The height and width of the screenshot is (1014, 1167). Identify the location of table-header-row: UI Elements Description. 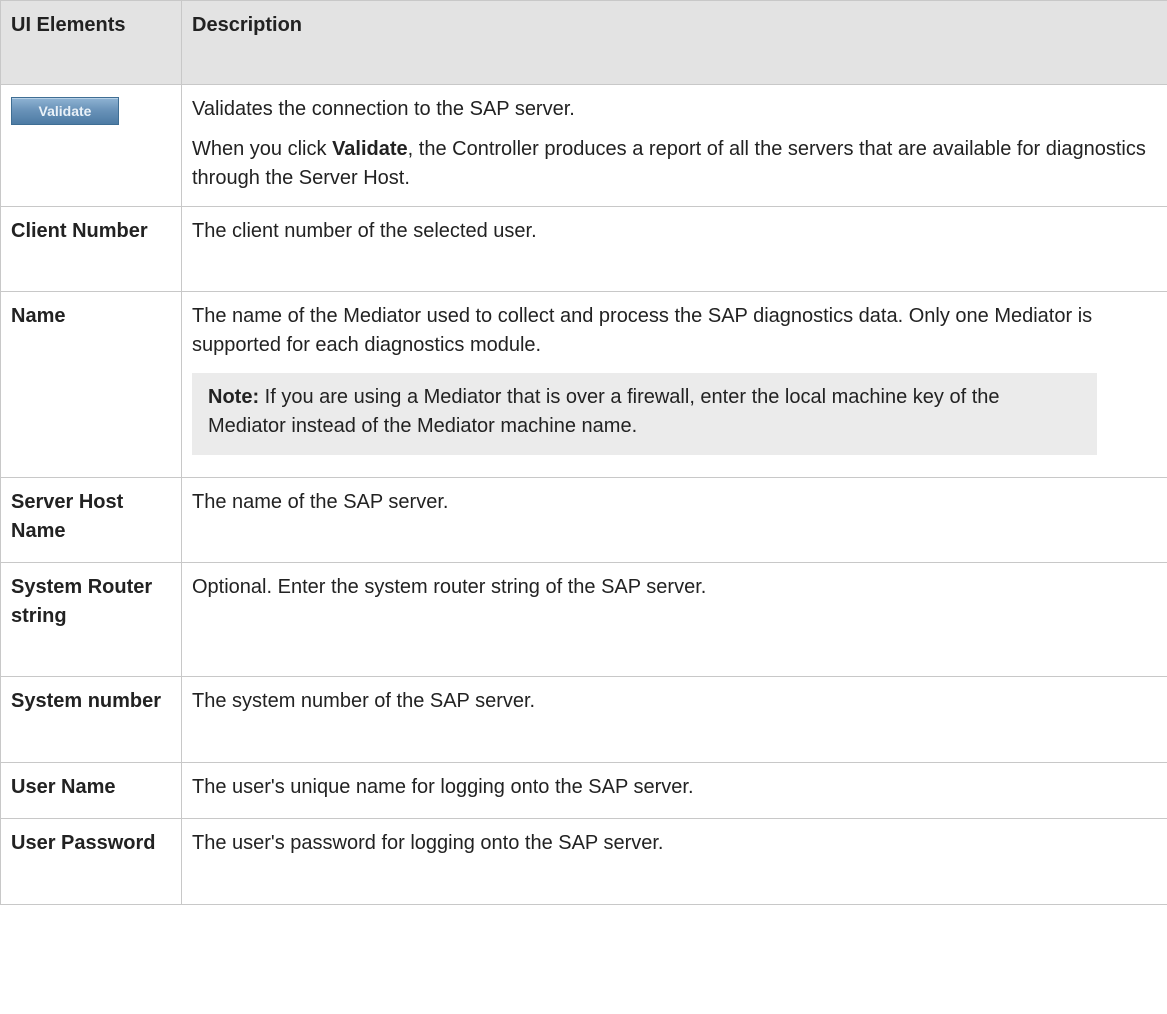
(583, 42).